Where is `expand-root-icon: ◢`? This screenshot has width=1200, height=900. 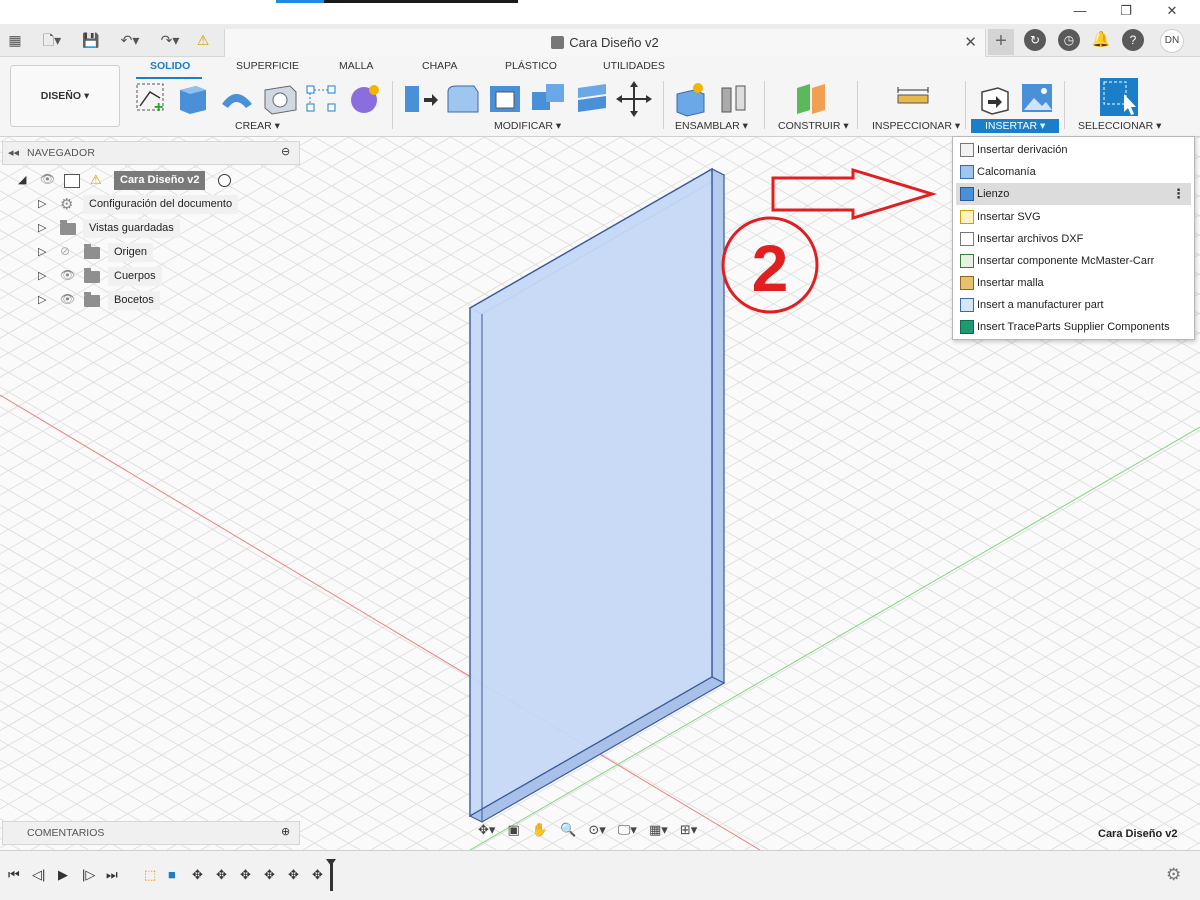
expand-root-icon: ◢ is located at coordinates (22, 179).